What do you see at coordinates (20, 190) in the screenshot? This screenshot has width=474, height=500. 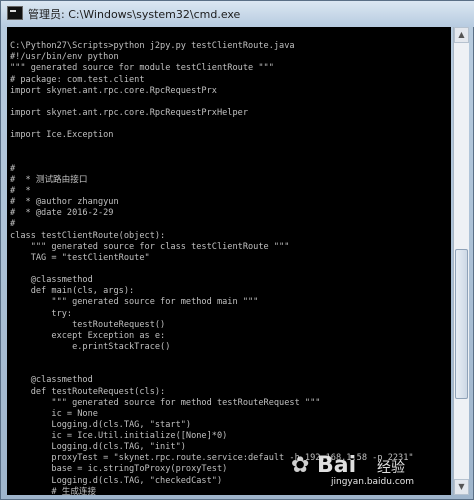 I see `console-line: # *` at bounding box center [20, 190].